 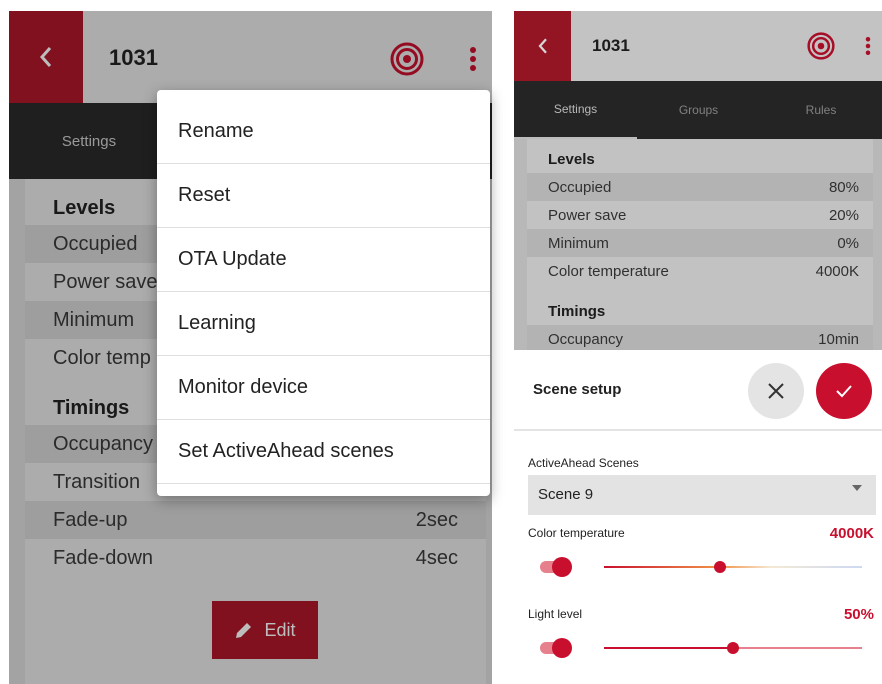 I want to click on check-icon, so click(x=844, y=391).